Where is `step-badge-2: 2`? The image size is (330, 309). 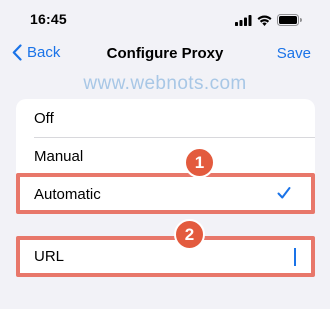 step-badge-2: 2 is located at coordinates (189, 234).